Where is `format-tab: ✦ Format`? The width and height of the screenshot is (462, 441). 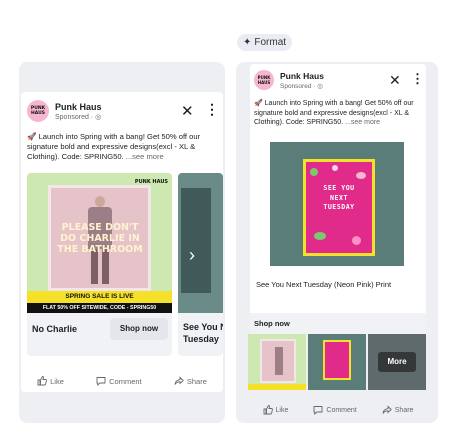
format-tab: ✦ Format is located at coordinates (265, 42).